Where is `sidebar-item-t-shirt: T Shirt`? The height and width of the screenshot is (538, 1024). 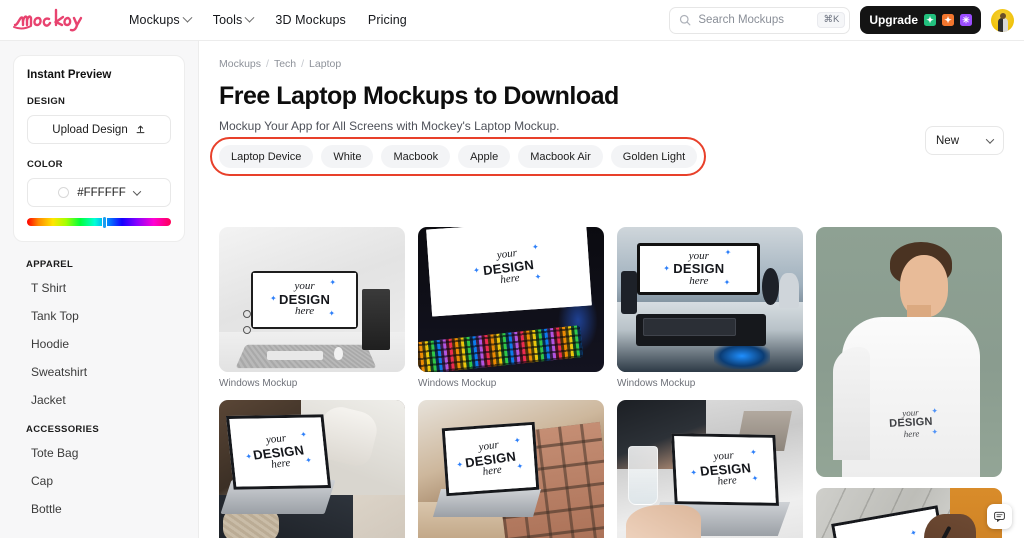
sidebar-item-t-shirt: T Shirt is located at coordinates (114, 288).